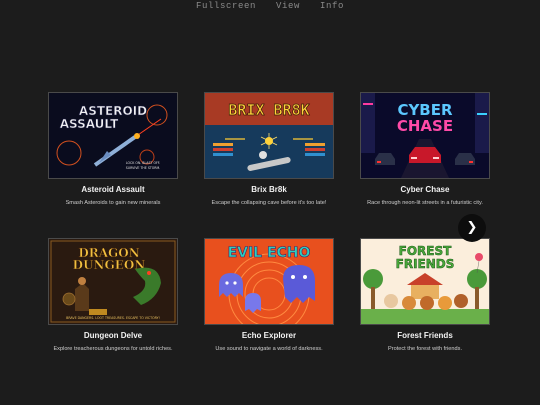  I want to click on carousel-next-button: ❯, so click(472, 228).